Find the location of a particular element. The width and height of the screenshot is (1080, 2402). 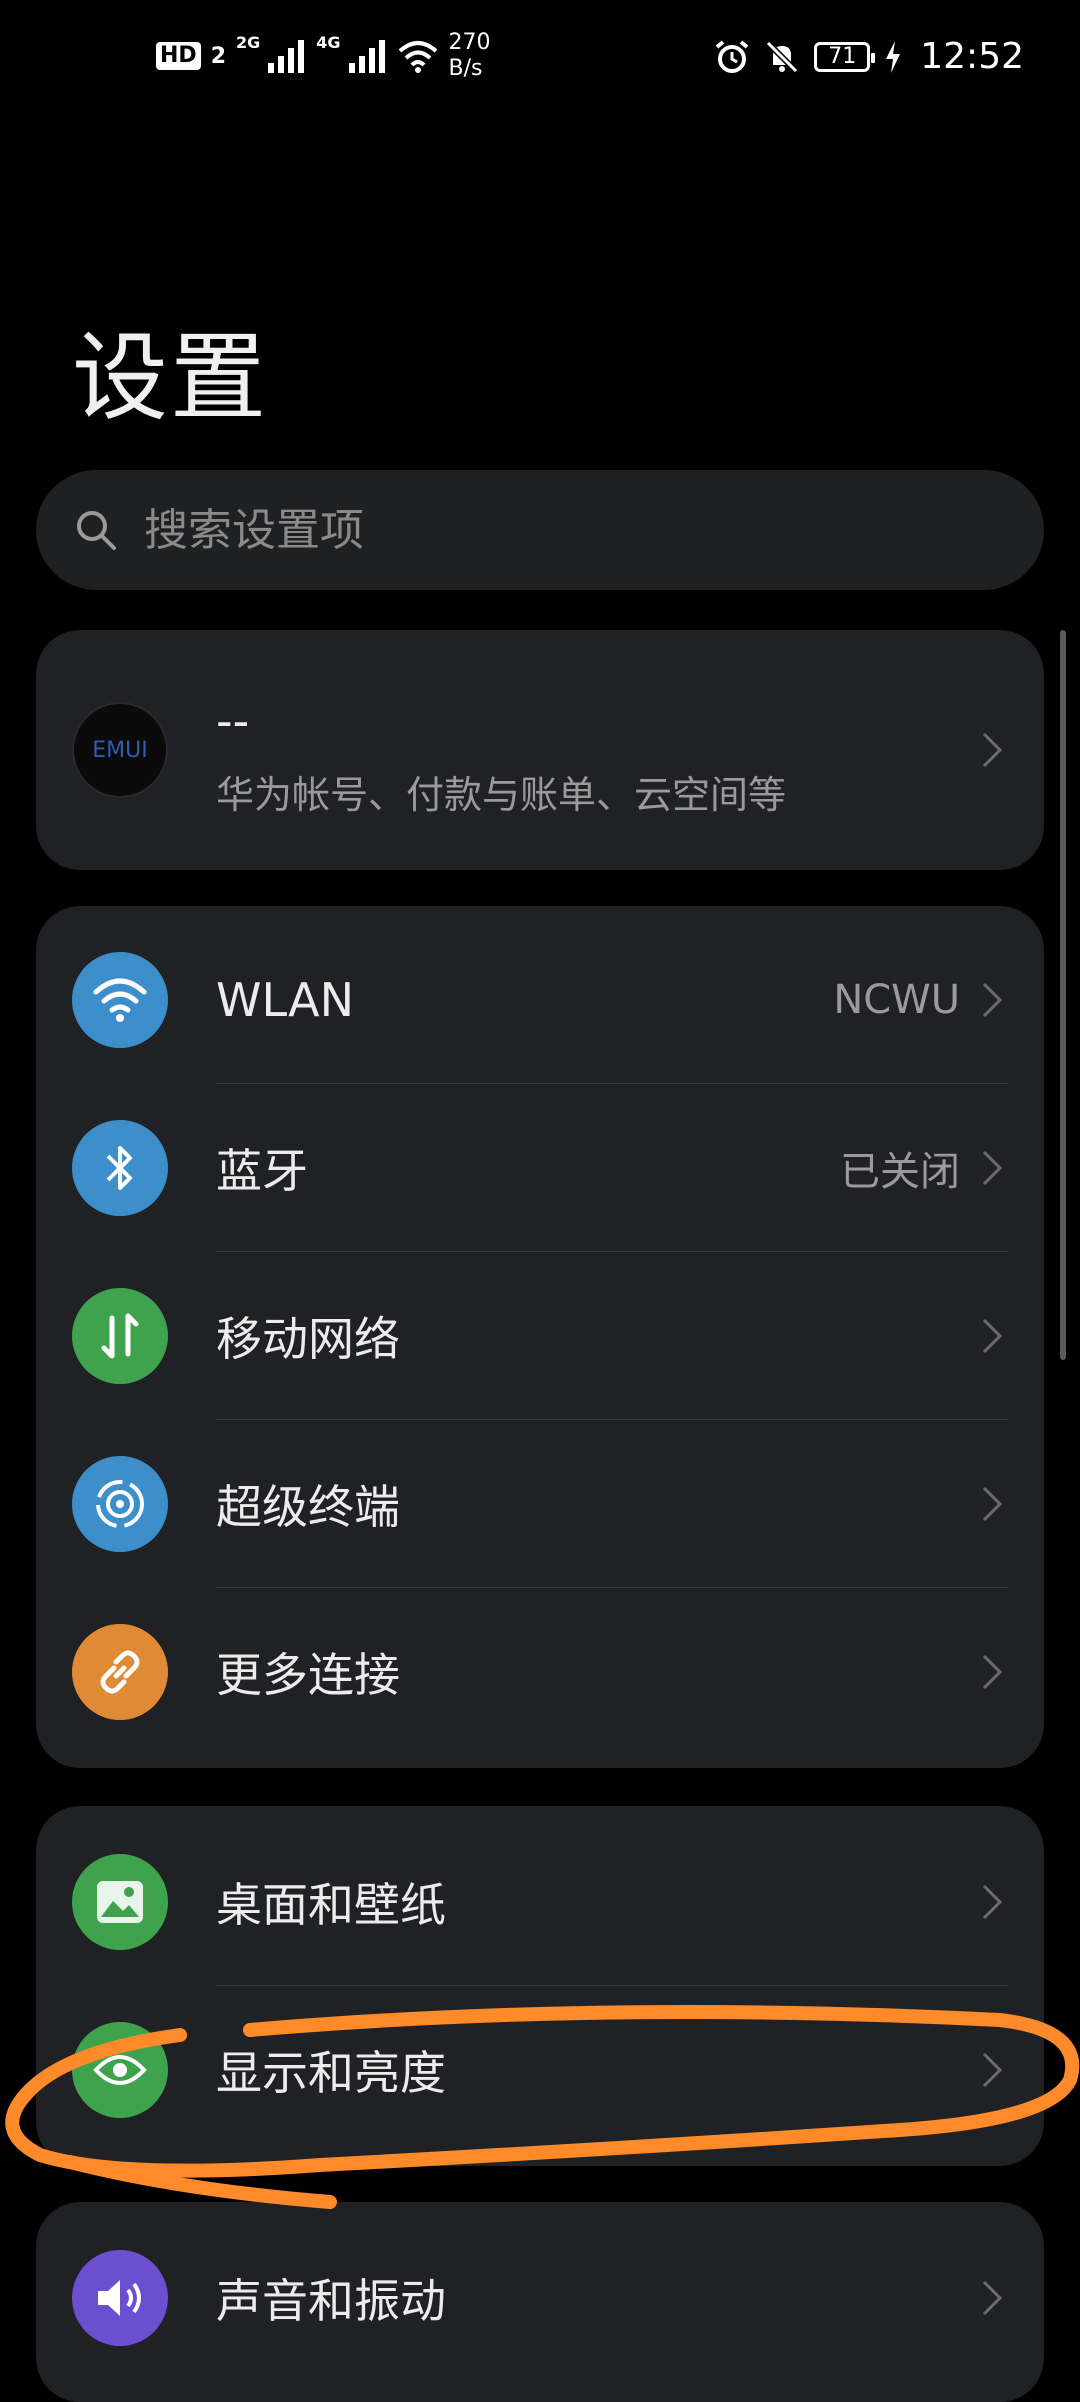

speed-value: 270 is located at coordinates (469, 42).